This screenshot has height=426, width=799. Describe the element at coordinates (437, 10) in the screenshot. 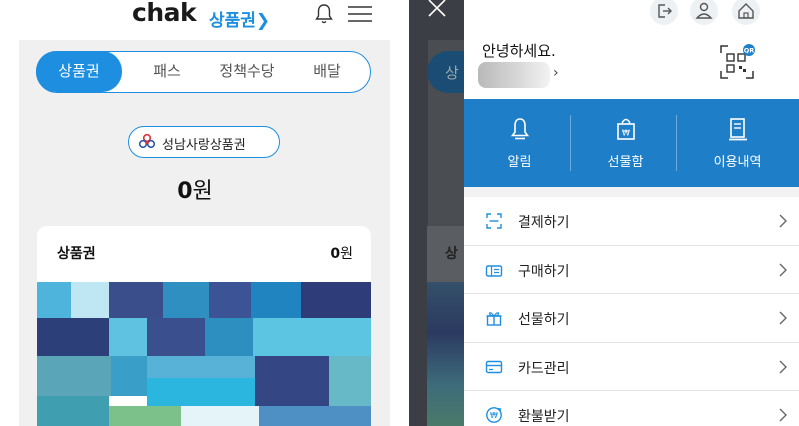

I see `close-icon` at that location.